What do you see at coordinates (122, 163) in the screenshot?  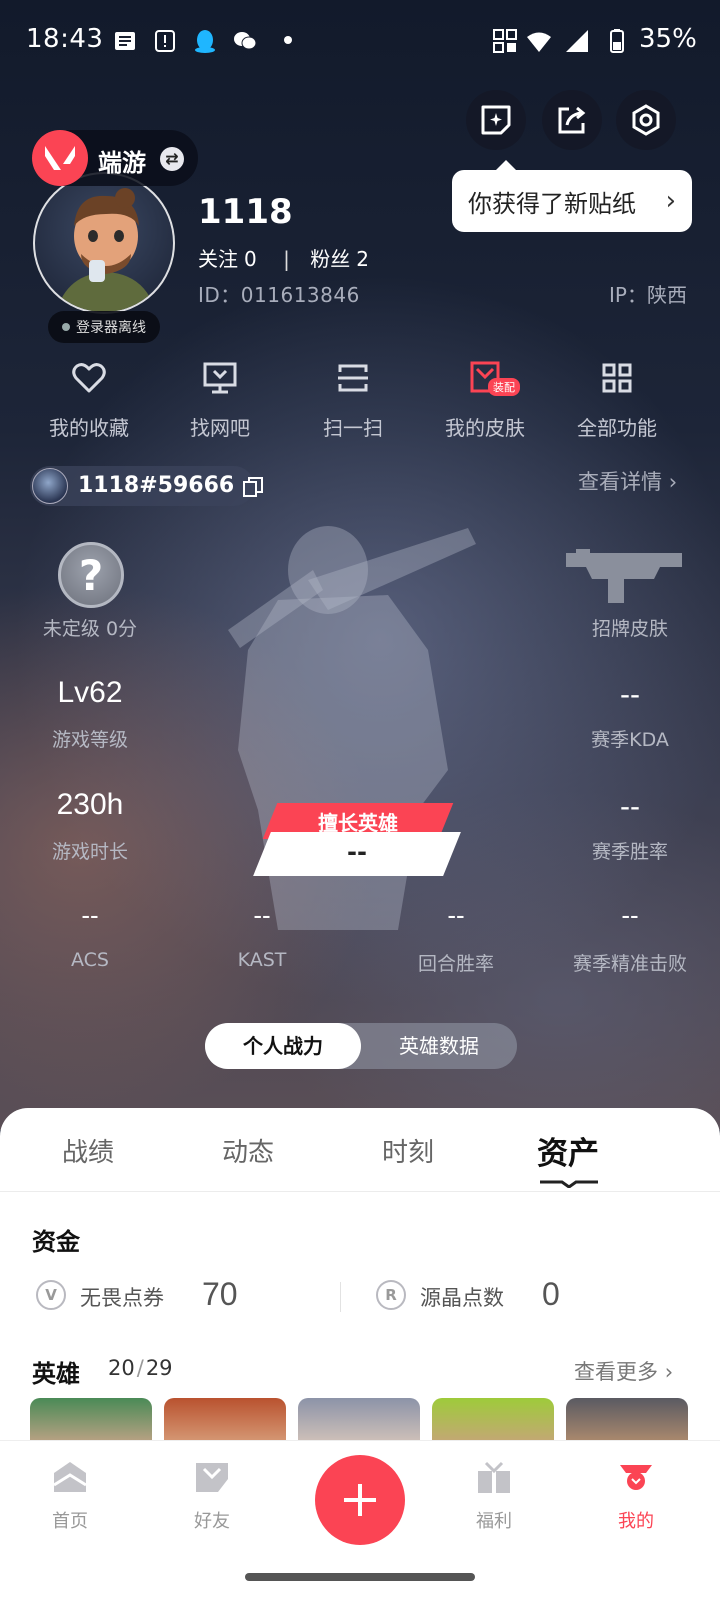 I see `game-name: 端游` at bounding box center [122, 163].